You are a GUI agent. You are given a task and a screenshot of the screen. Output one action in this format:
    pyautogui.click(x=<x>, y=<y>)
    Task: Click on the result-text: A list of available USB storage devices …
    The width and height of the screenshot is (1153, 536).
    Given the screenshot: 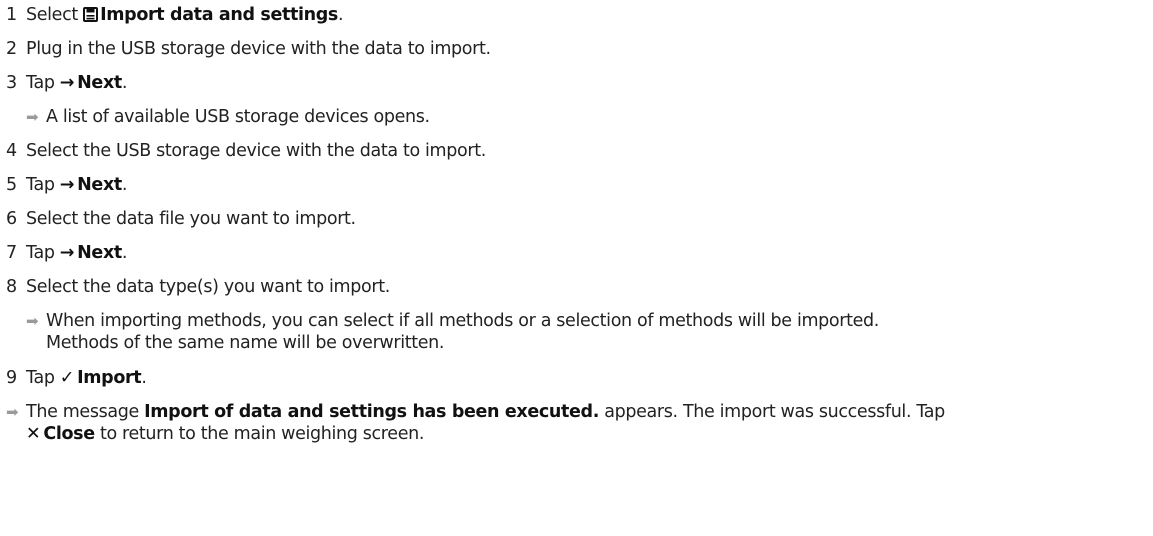 What is the action you would take?
    pyautogui.click(x=238, y=117)
    